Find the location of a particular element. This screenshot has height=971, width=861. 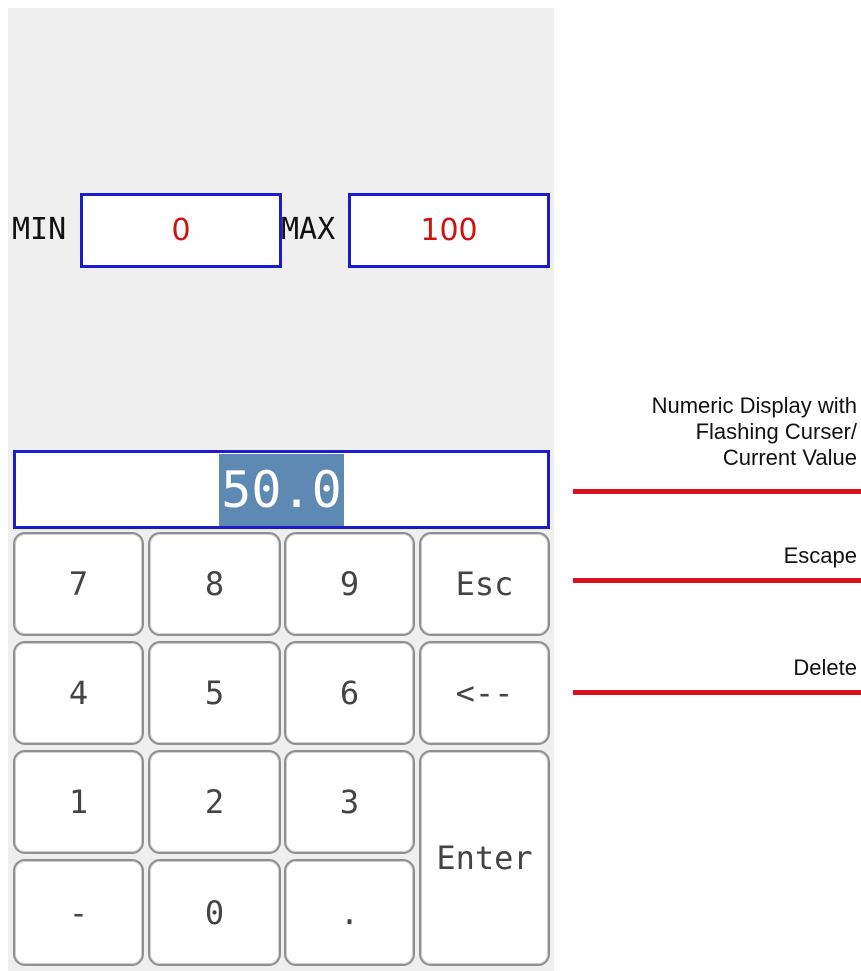

annotation-delete-line is located at coordinates (717, 692).